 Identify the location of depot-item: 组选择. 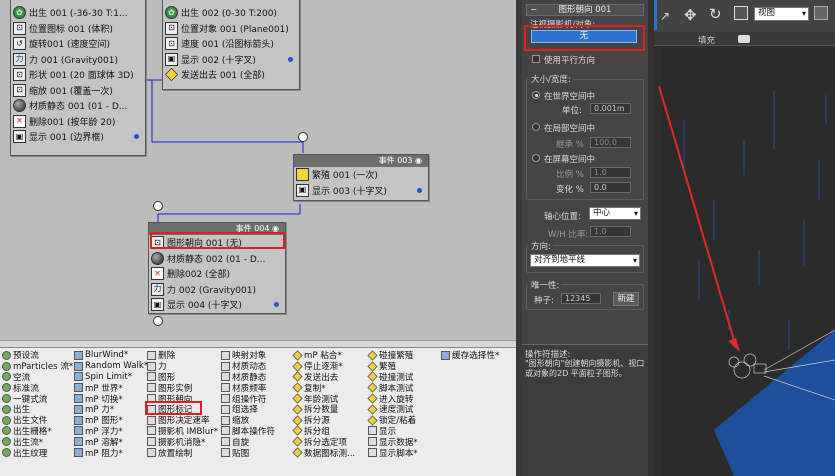
(248, 409).